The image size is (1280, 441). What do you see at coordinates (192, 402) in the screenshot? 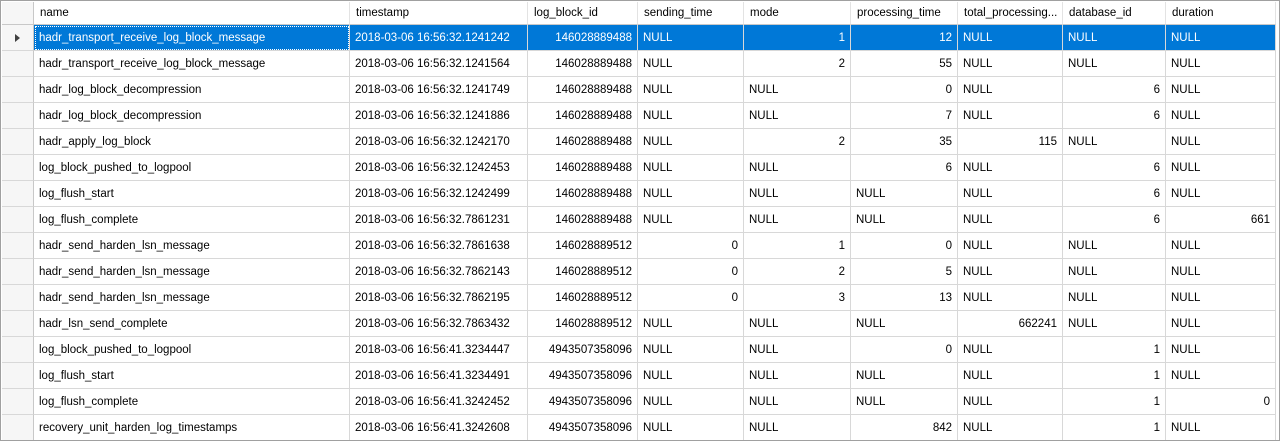
I see `table-cell: log_flush_complete` at bounding box center [192, 402].